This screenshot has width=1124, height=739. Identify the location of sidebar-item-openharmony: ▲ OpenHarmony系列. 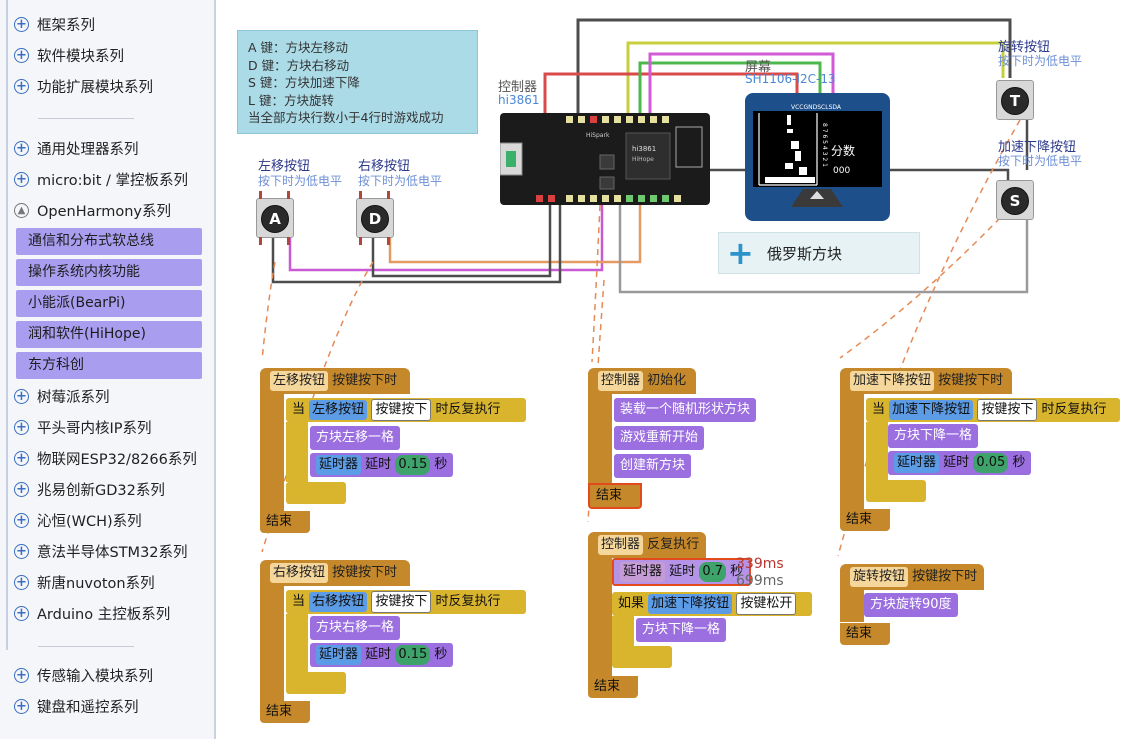
(92, 210).